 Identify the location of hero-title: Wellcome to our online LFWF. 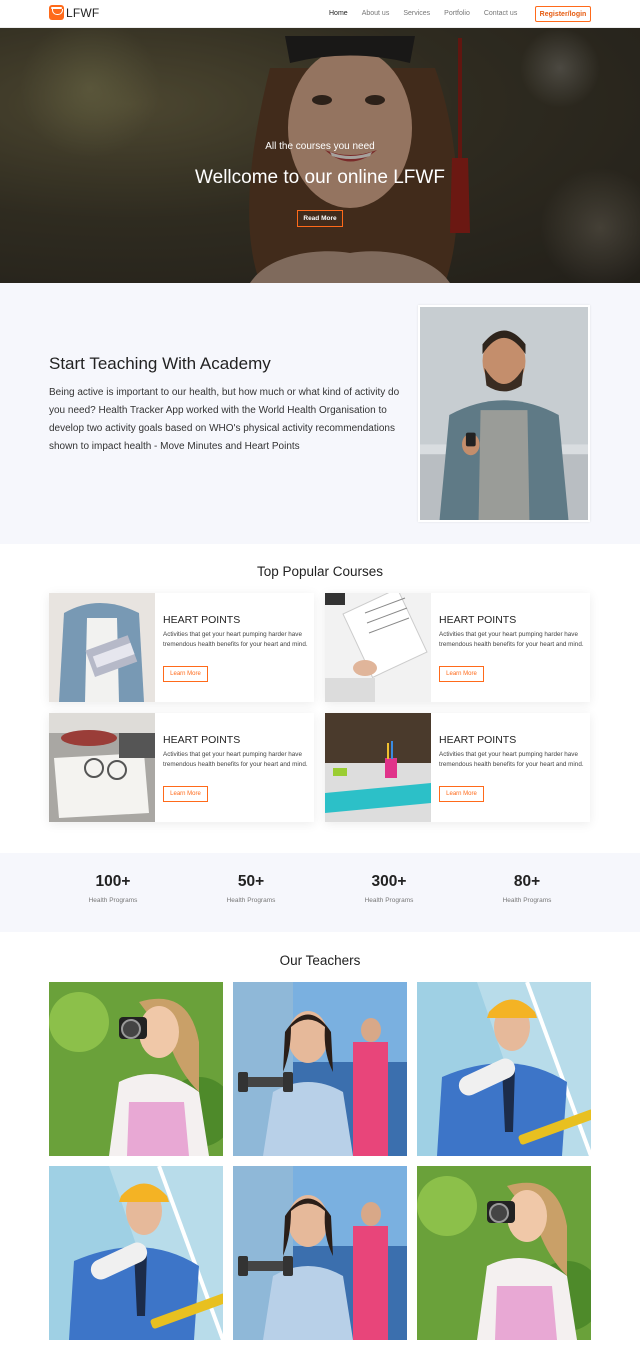
(320, 177).